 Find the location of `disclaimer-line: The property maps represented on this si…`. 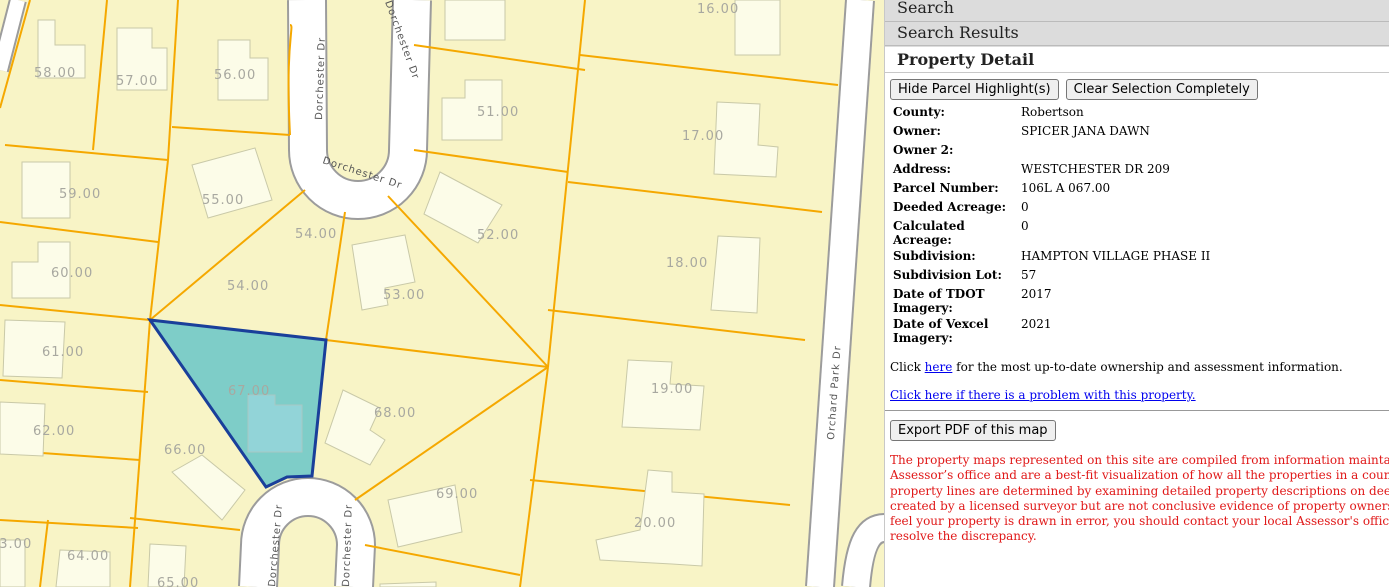

disclaimer-line: The property maps represented on this si… is located at coordinates (1139, 460).